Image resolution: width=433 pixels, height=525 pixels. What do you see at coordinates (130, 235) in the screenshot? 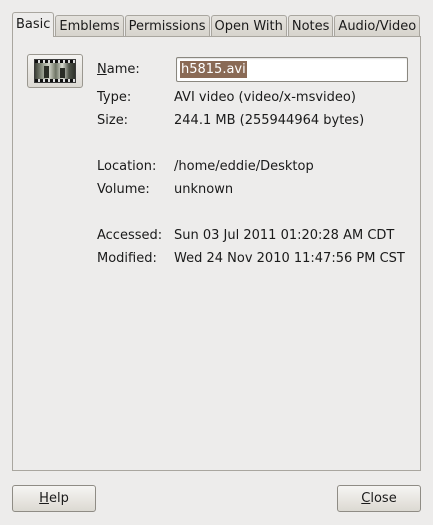
I see `accessed-label: Accessed:` at bounding box center [130, 235].